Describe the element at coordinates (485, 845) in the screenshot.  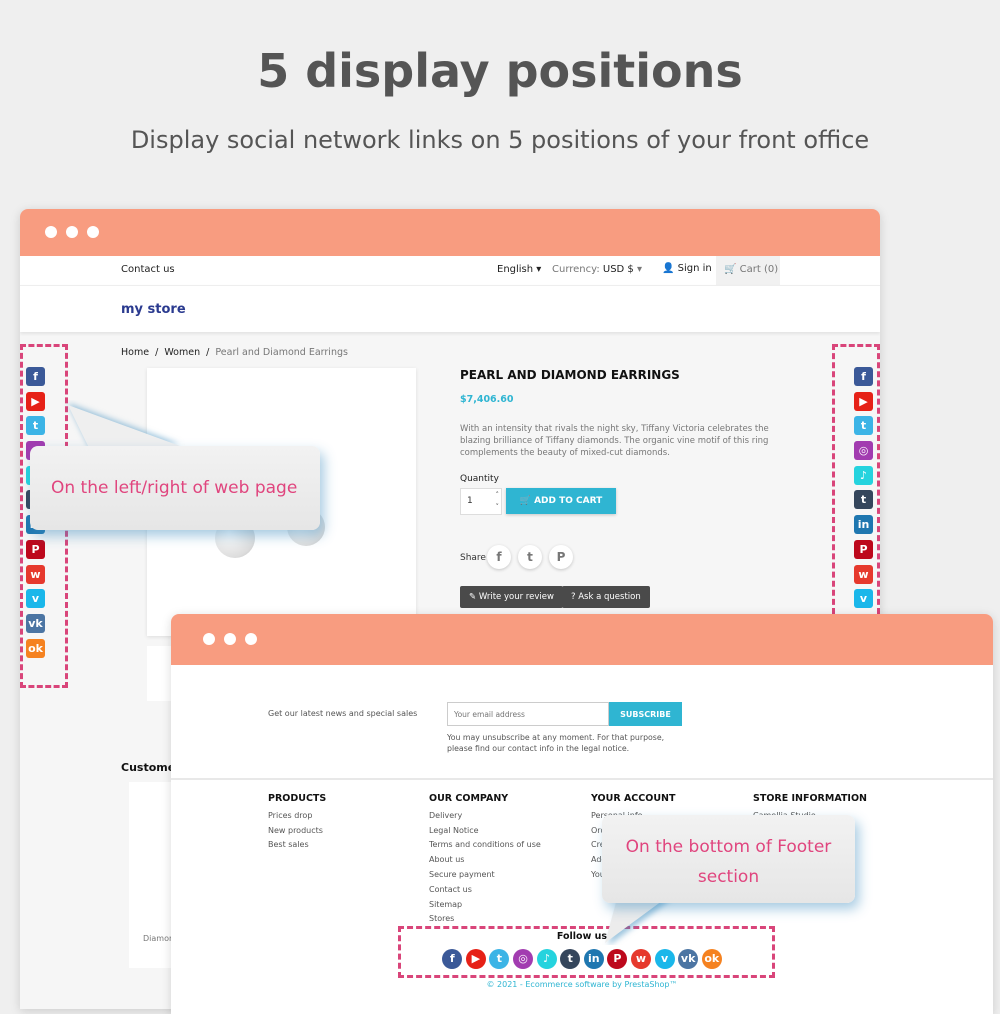
I see `footer-link: Terms and conditions of use` at that location.